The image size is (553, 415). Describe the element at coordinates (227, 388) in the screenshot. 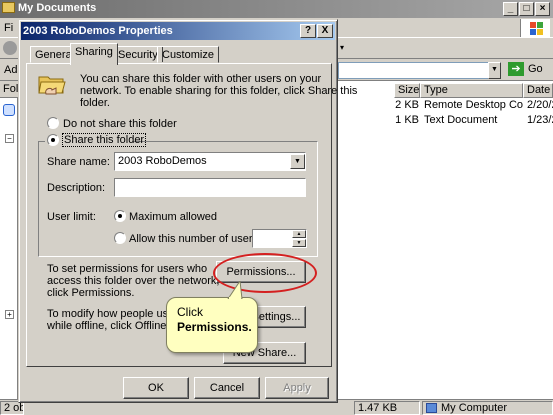

I see `cancel-button: Cancel` at that location.